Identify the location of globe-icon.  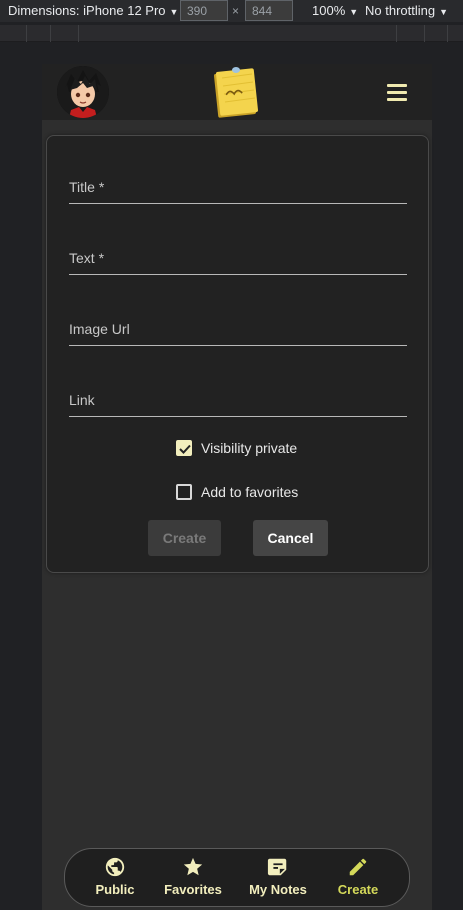
(115, 867).